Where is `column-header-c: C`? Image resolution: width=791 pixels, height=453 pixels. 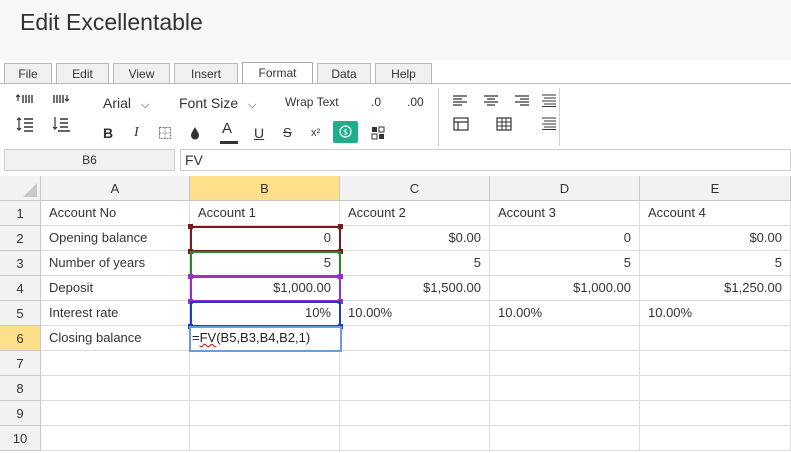 column-header-c: C is located at coordinates (415, 188).